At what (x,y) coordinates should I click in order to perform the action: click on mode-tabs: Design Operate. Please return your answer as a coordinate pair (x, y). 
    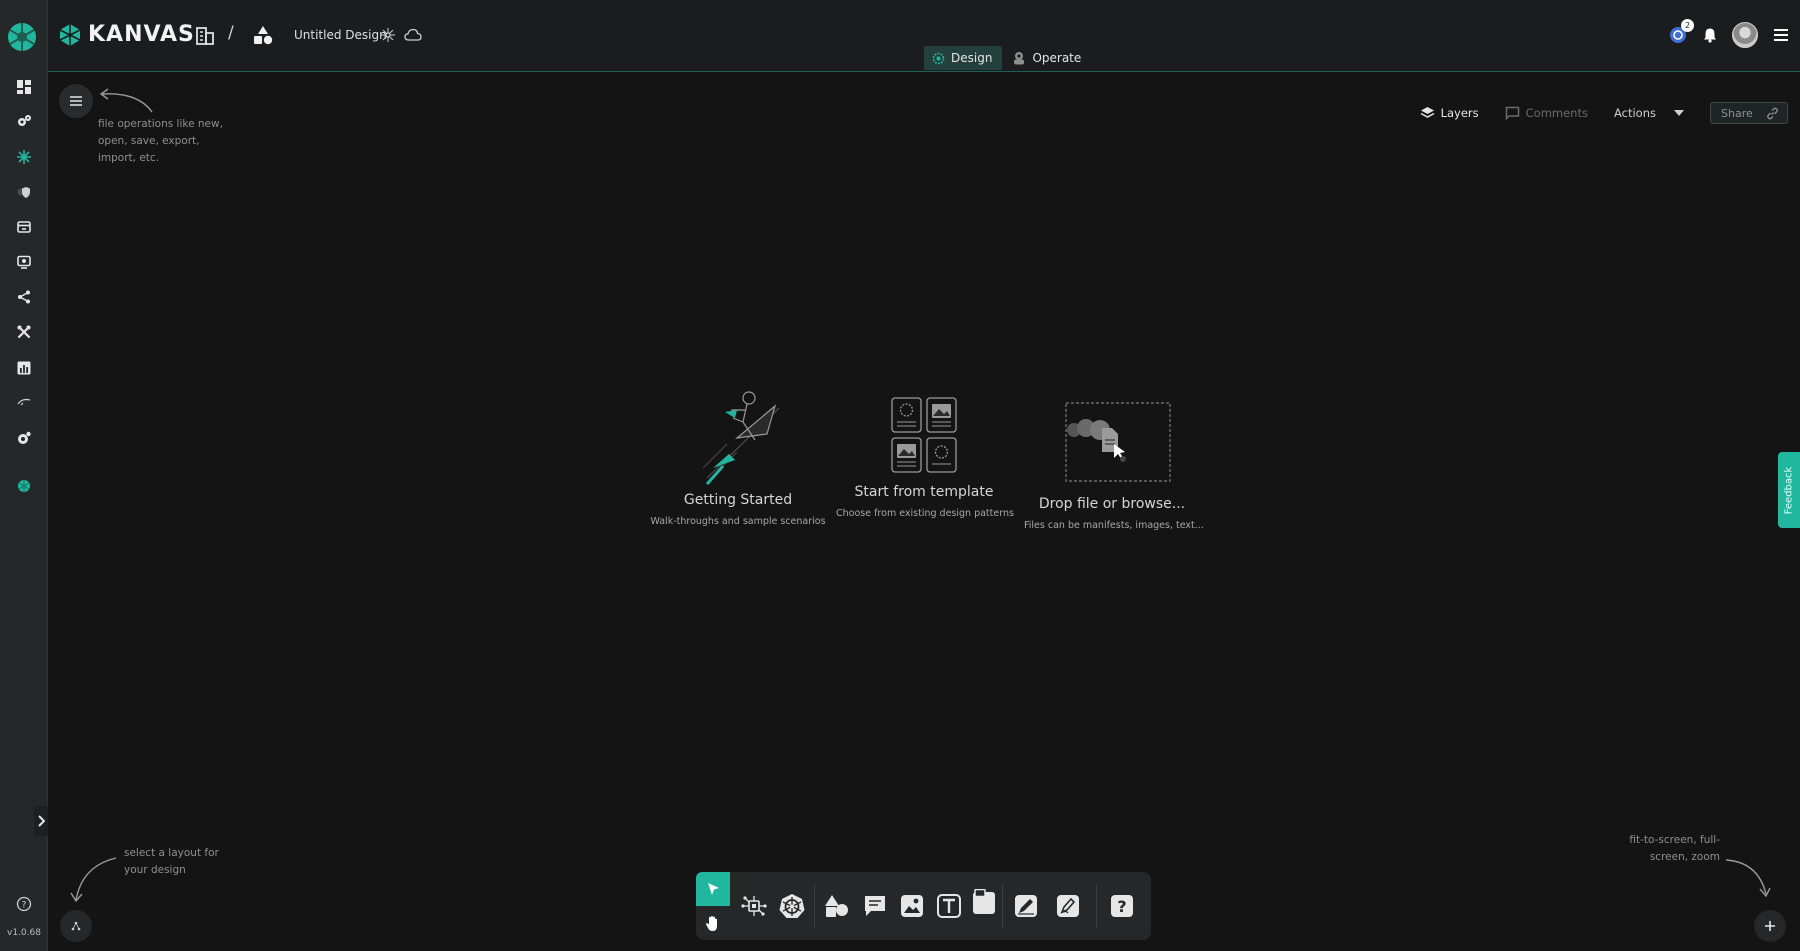
    Looking at the image, I should click on (1007, 58).